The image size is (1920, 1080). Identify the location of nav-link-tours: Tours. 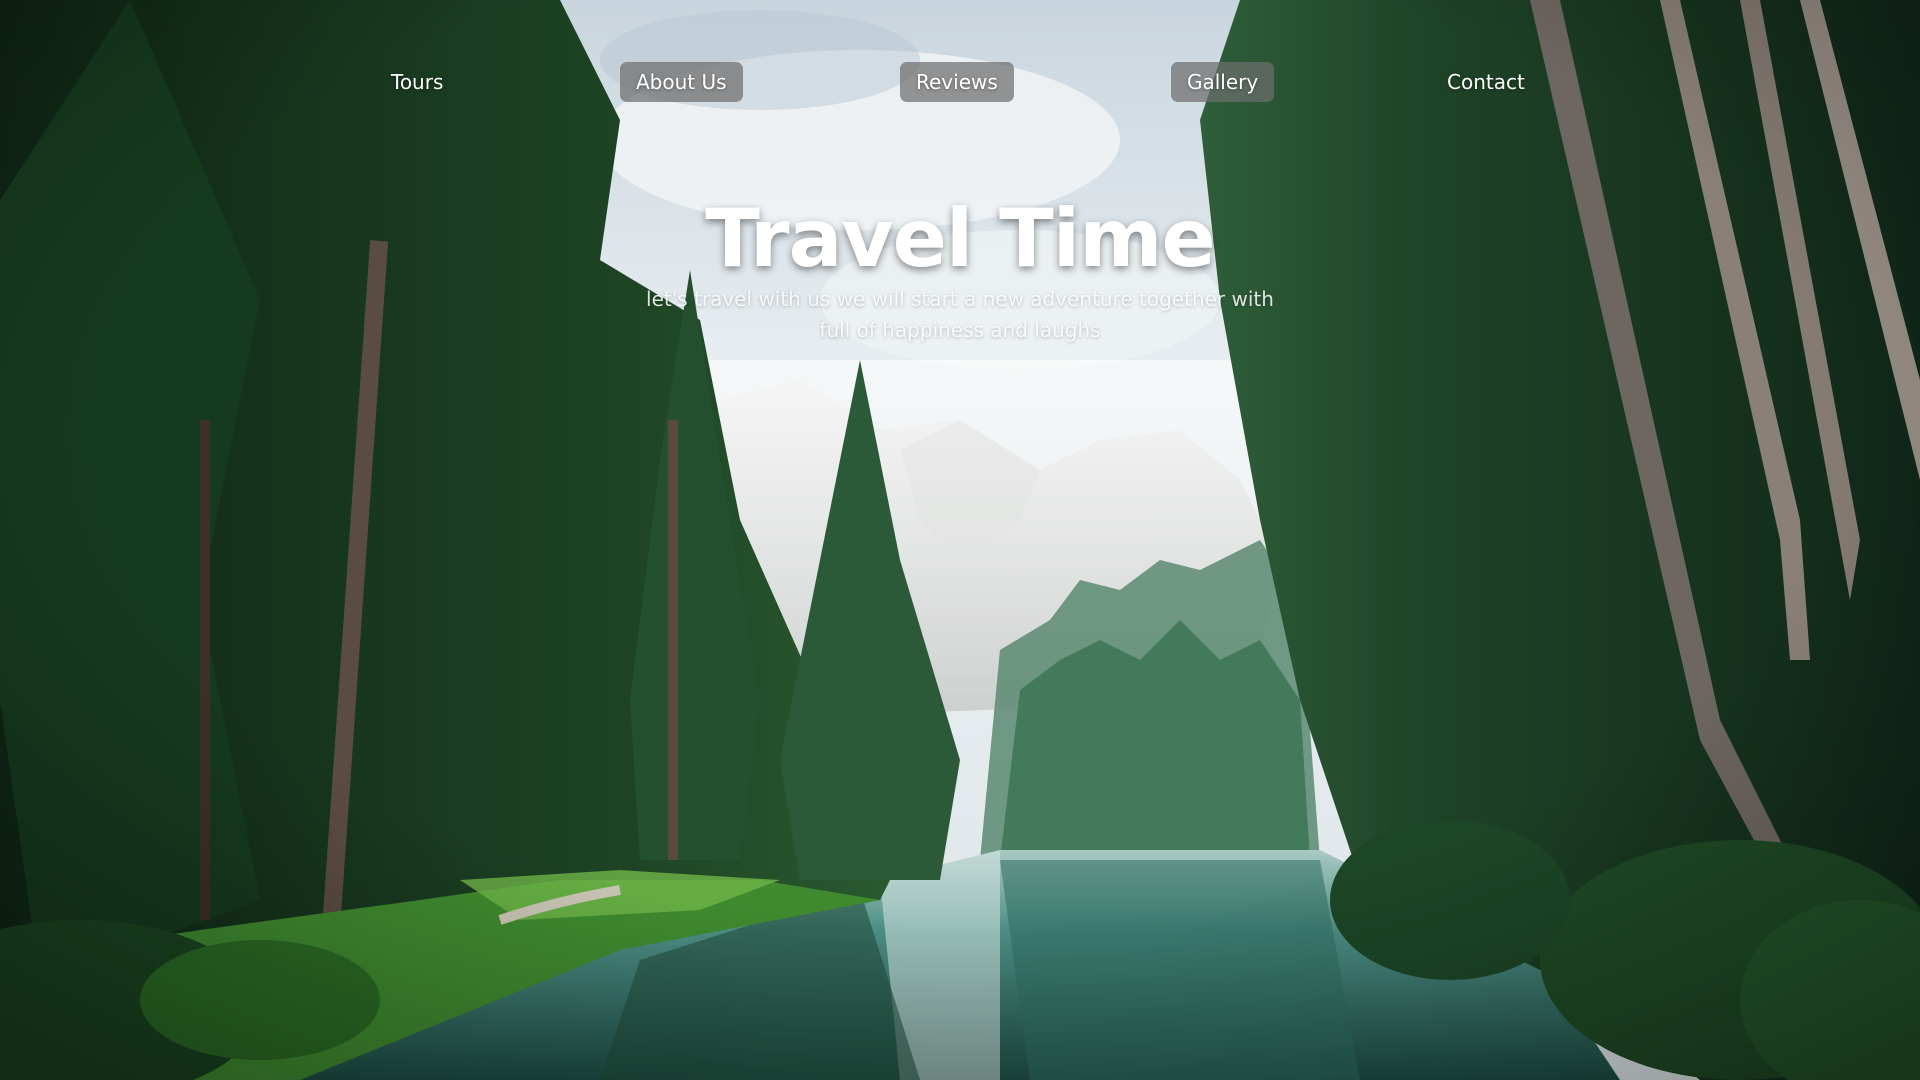
(417, 82).